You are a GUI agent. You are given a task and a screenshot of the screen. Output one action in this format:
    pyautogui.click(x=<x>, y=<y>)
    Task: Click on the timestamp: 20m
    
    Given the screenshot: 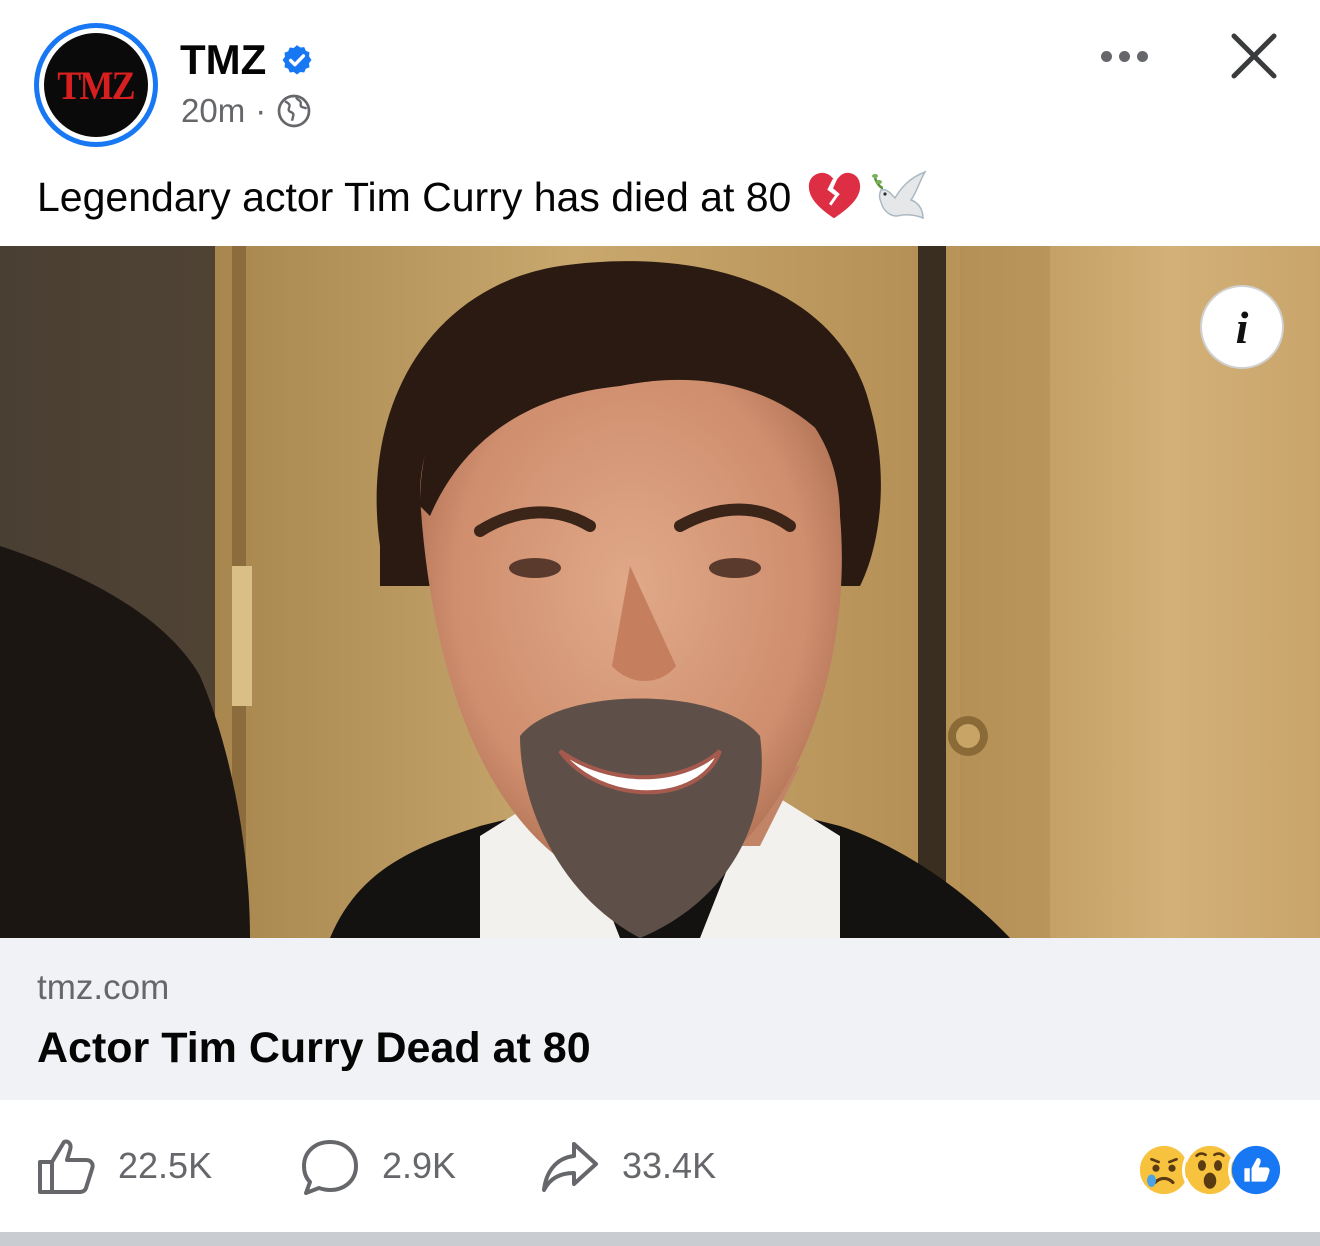 What is the action you would take?
    pyautogui.click(x=213, y=111)
    